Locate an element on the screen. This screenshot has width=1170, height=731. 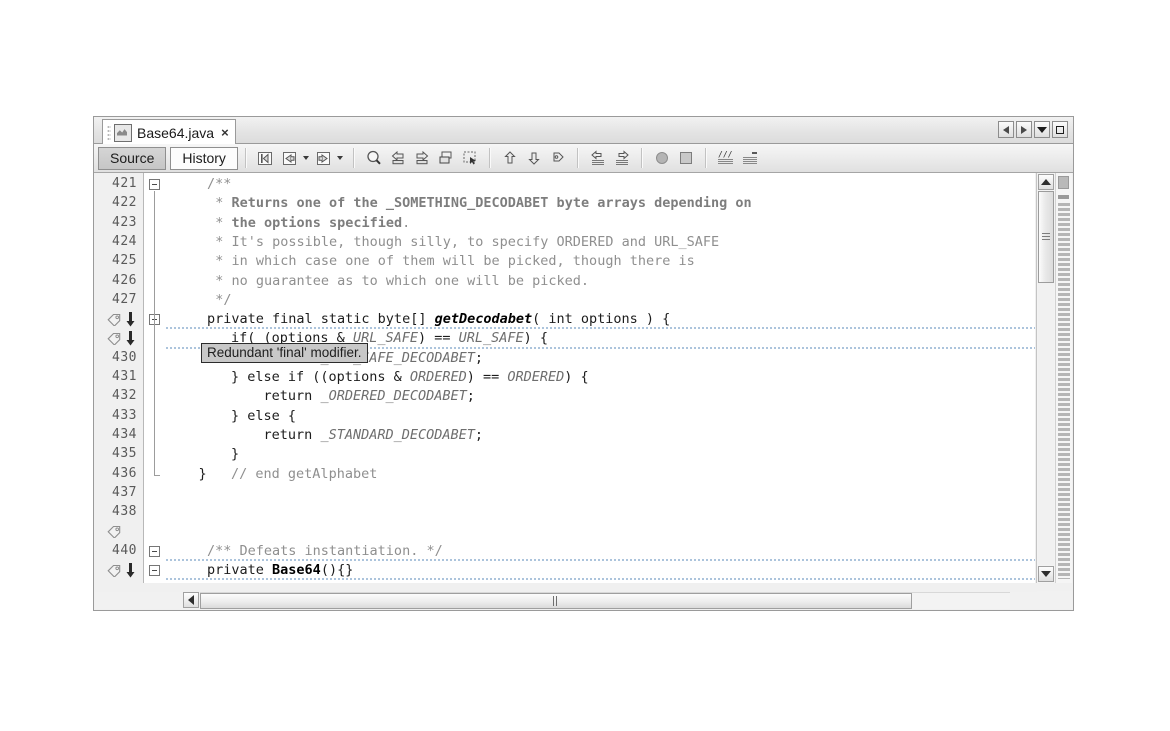
gutter-row: 432 is located at coordinates (119, 396).